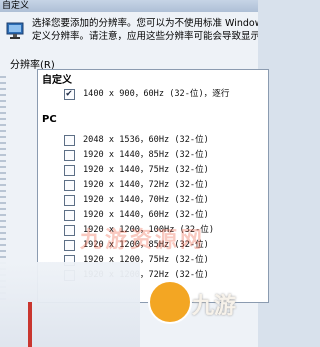 The image size is (320, 347). I want to click on checkbox: ✔, so click(69, 94).